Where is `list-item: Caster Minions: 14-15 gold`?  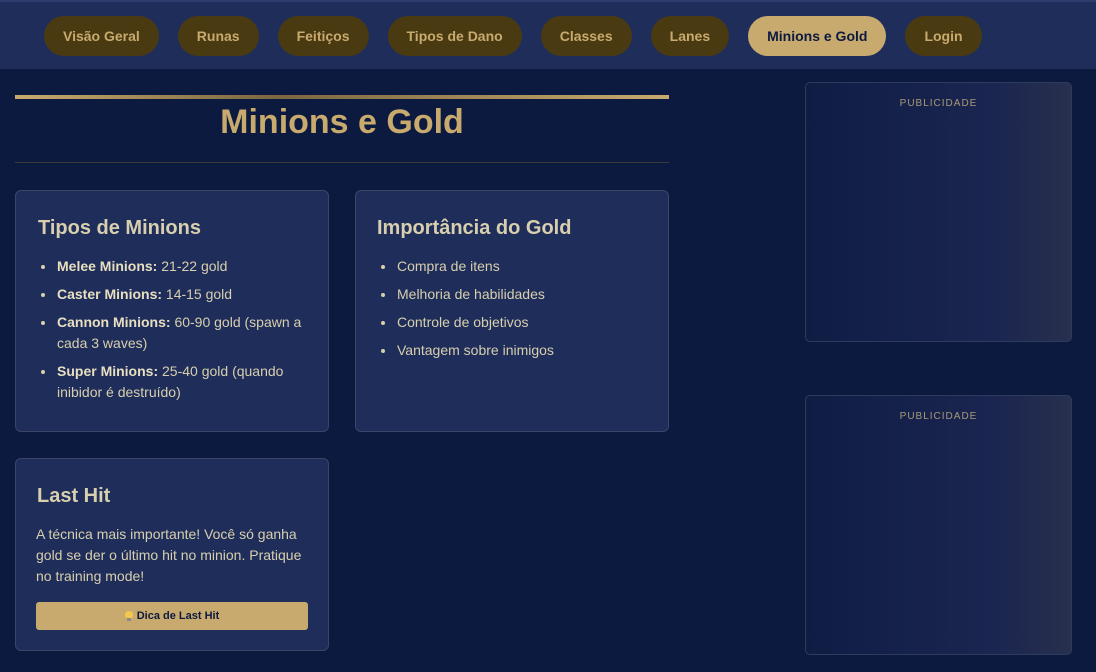 list-item: Caster Minions: 14-15 gold is located at coordinates (177, 294).